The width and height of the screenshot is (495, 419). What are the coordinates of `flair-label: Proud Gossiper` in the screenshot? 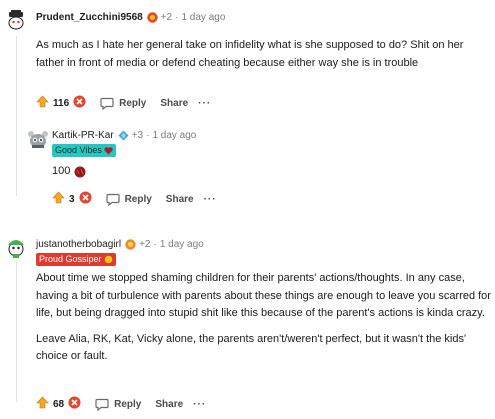 It's located at (70, 259).